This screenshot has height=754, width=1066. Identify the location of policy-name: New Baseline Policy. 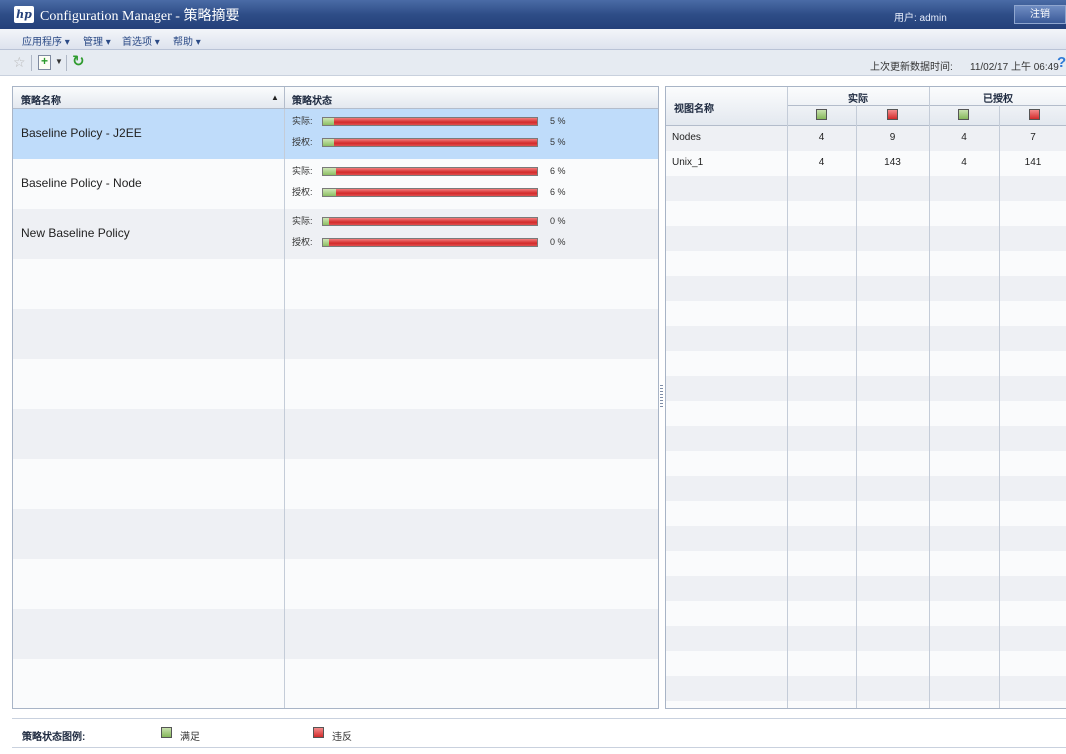
(75, 233).